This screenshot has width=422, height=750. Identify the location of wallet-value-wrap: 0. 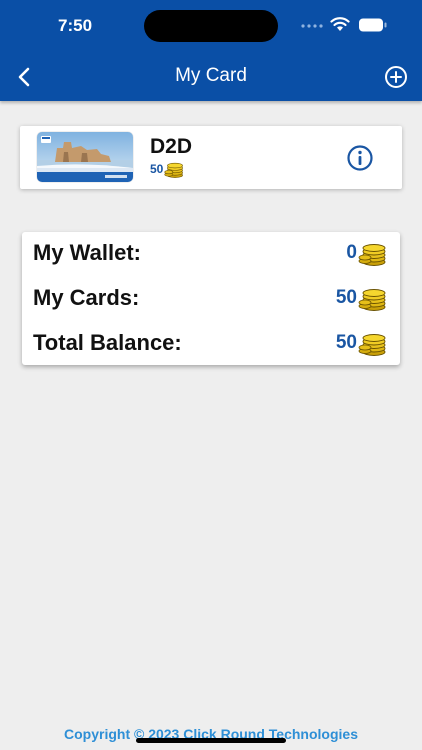
(368, 253).